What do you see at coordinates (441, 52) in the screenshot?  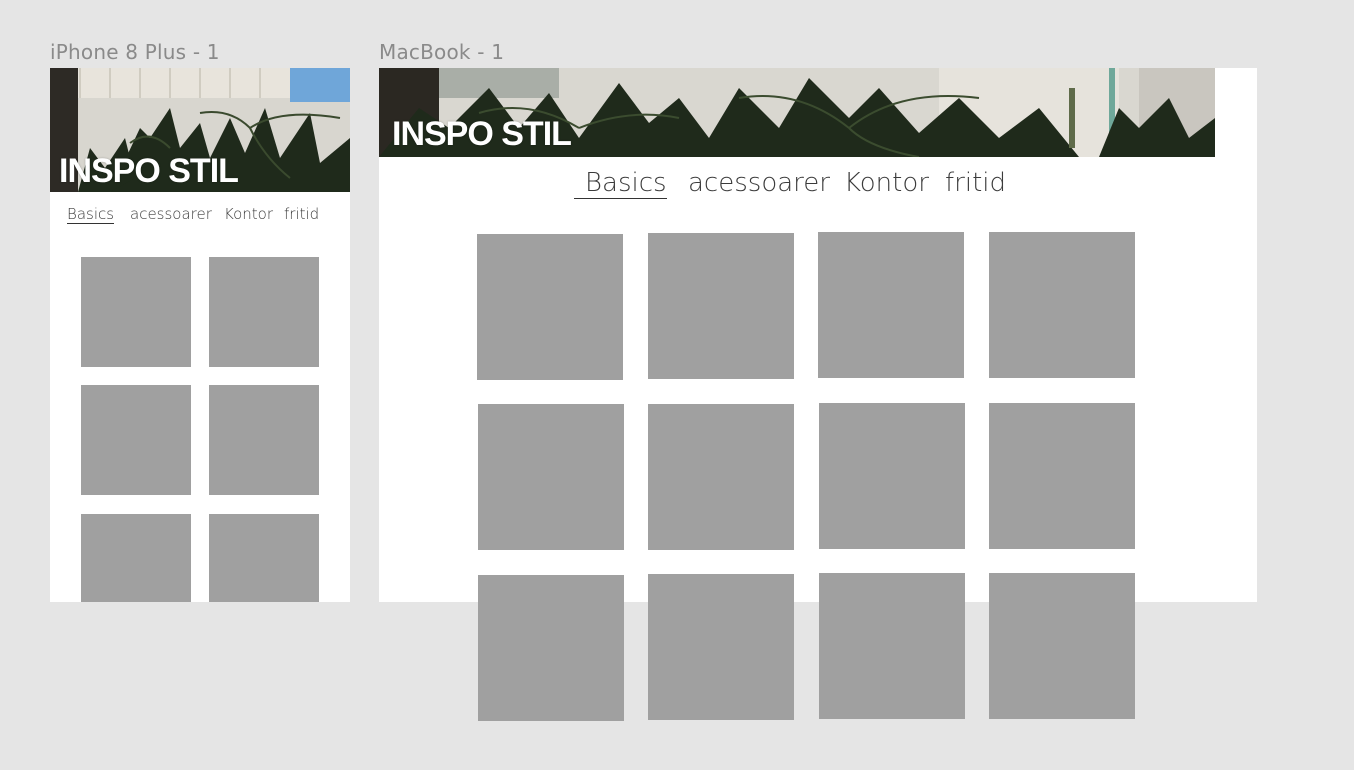 I see `macbook-frame-label: MacBook - 1` at bounding box center [441, 52].